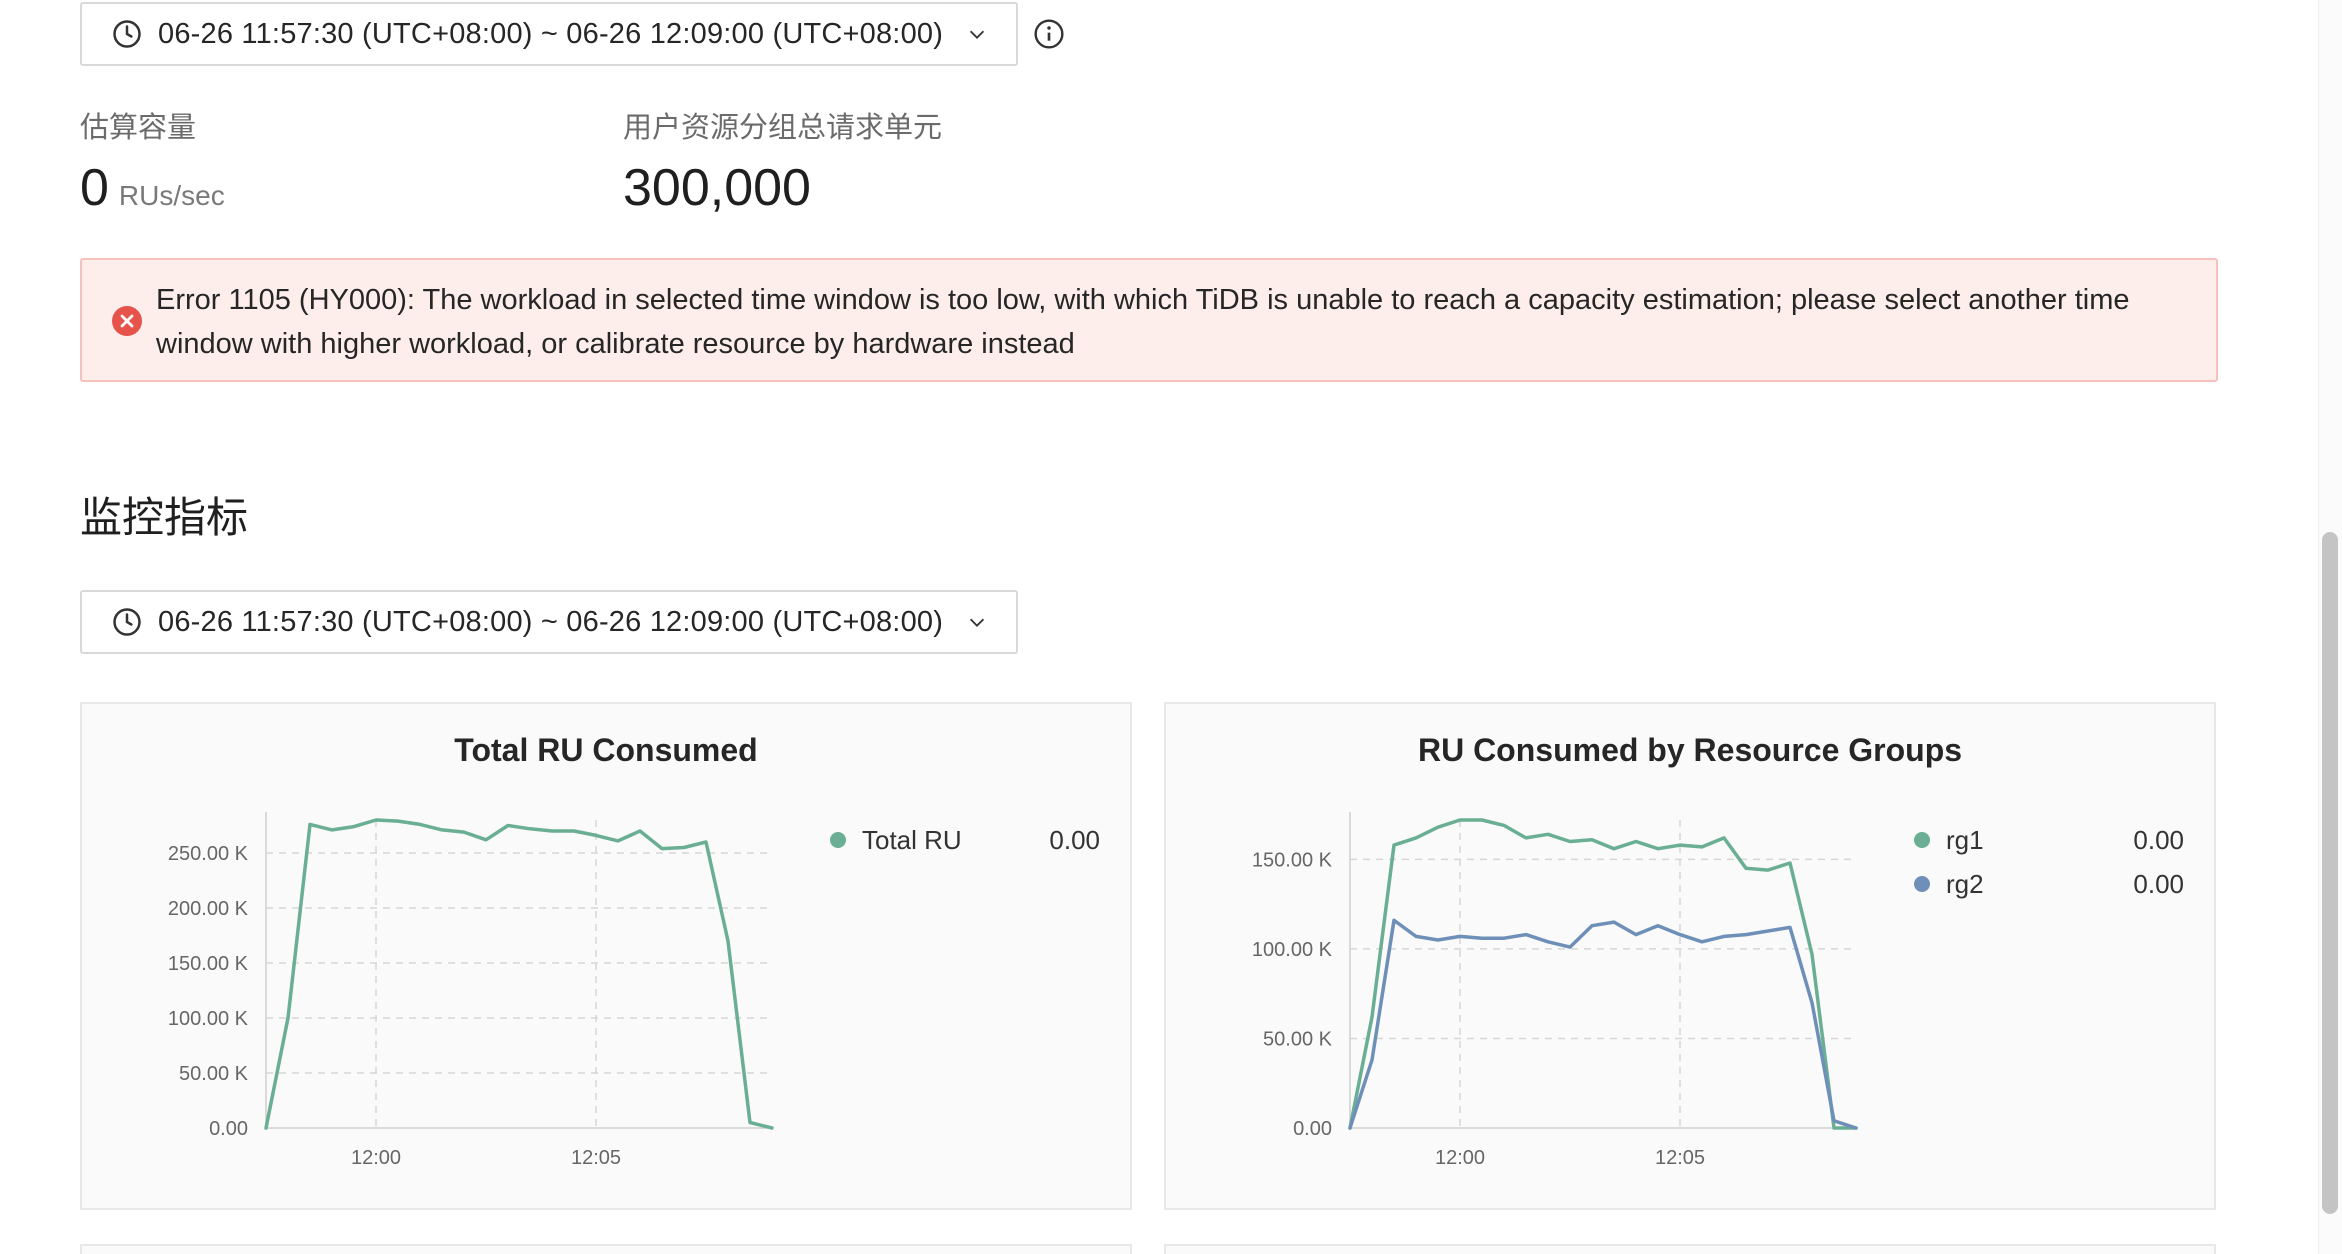 The image size is (2342, 1254). I want to click on estimated-capacity-label: 估算容量, so click(138, 128).